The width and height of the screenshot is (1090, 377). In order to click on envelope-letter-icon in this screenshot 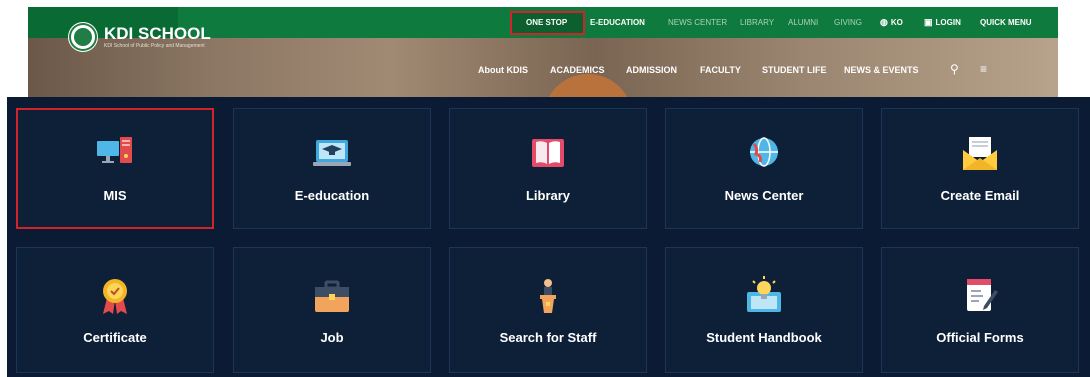, I will do `click(980, 153)`.